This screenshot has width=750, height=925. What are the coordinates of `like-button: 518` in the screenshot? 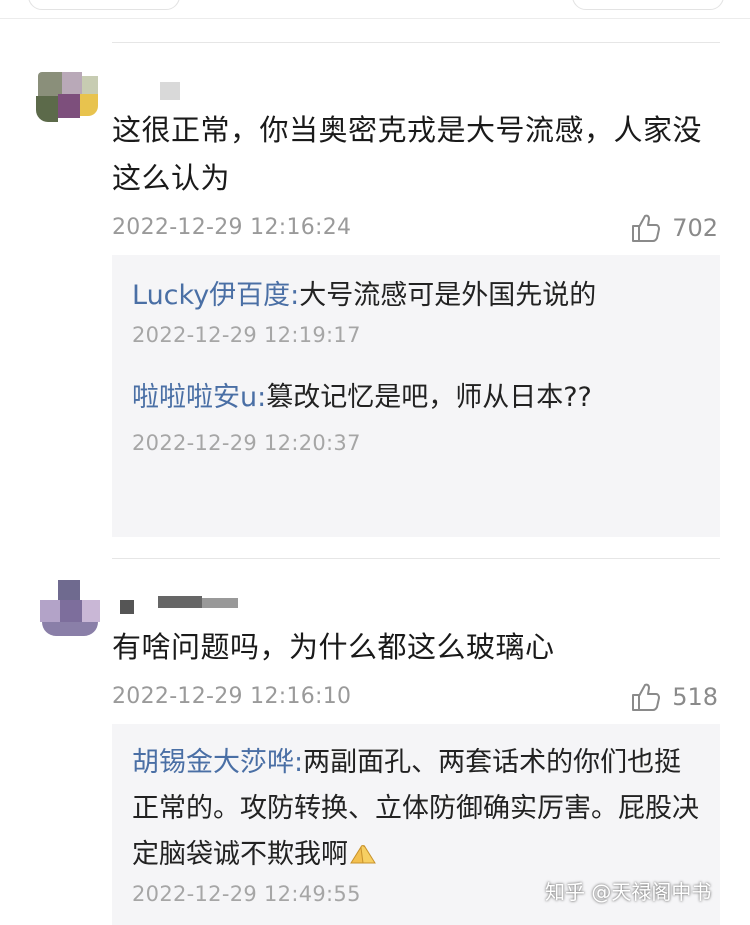 It's located at (674, 697).